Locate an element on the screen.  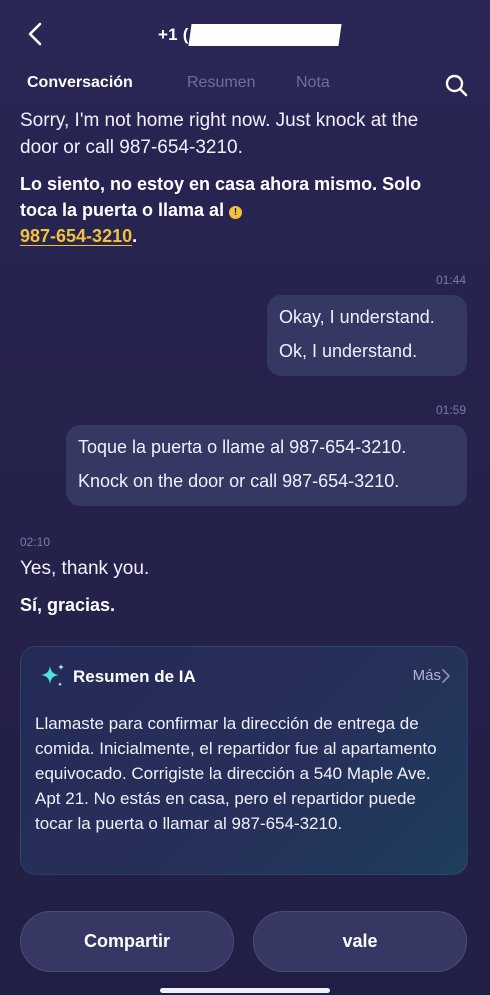
ok-button: vale is located at coordinates (360, 941).